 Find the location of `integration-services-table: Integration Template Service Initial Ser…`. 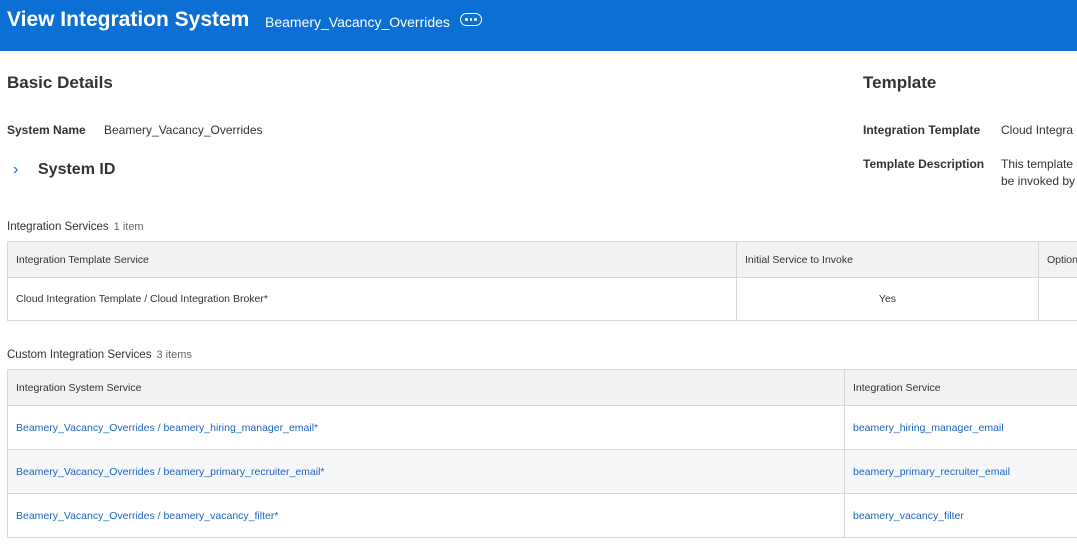

integration-services-table: Integration Template Service Initial Ser… is located at coordinates (542, 281).